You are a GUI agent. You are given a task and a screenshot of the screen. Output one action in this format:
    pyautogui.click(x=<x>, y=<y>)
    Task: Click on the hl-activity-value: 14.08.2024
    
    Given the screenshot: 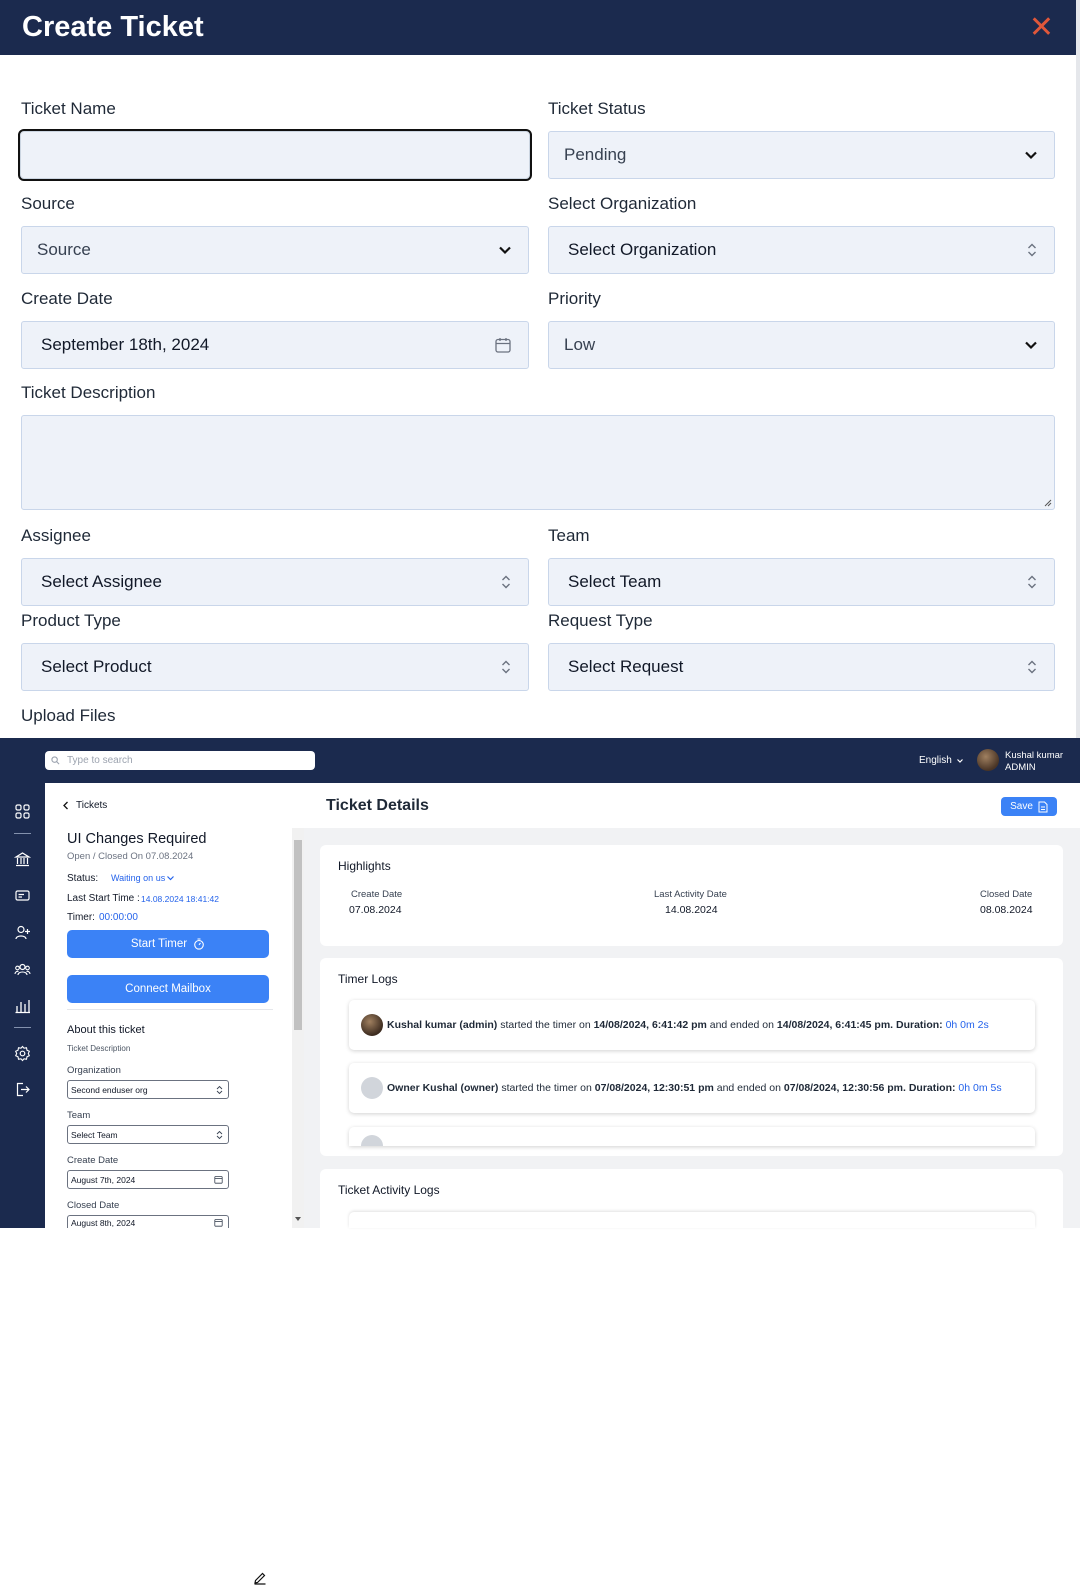 What is the action you would take?
    pyautogui.click(x=691, y=910)
    